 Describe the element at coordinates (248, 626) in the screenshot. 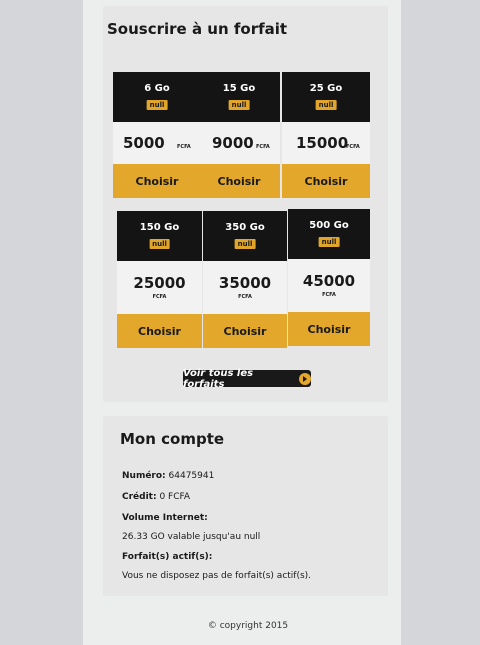

I see `copyright-text: © copyright 2015` at that location.